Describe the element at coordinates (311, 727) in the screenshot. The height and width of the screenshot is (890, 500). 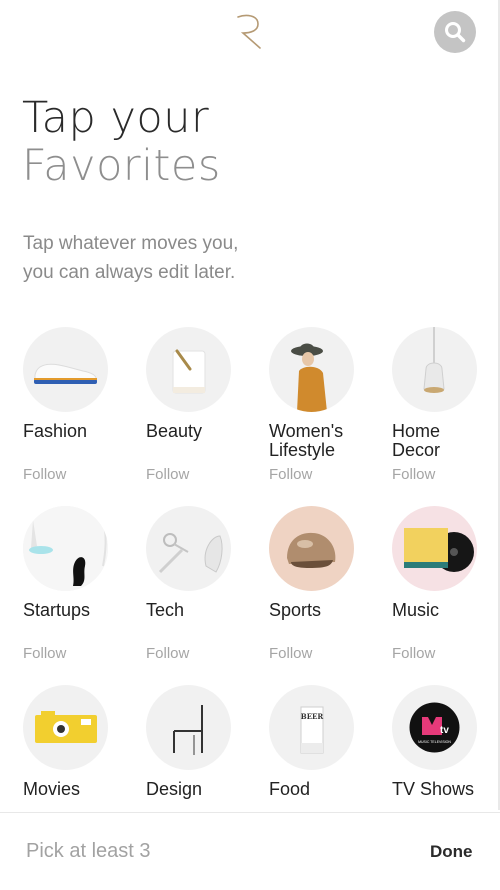
I see `beer-glass-icon: BEER` at that location.